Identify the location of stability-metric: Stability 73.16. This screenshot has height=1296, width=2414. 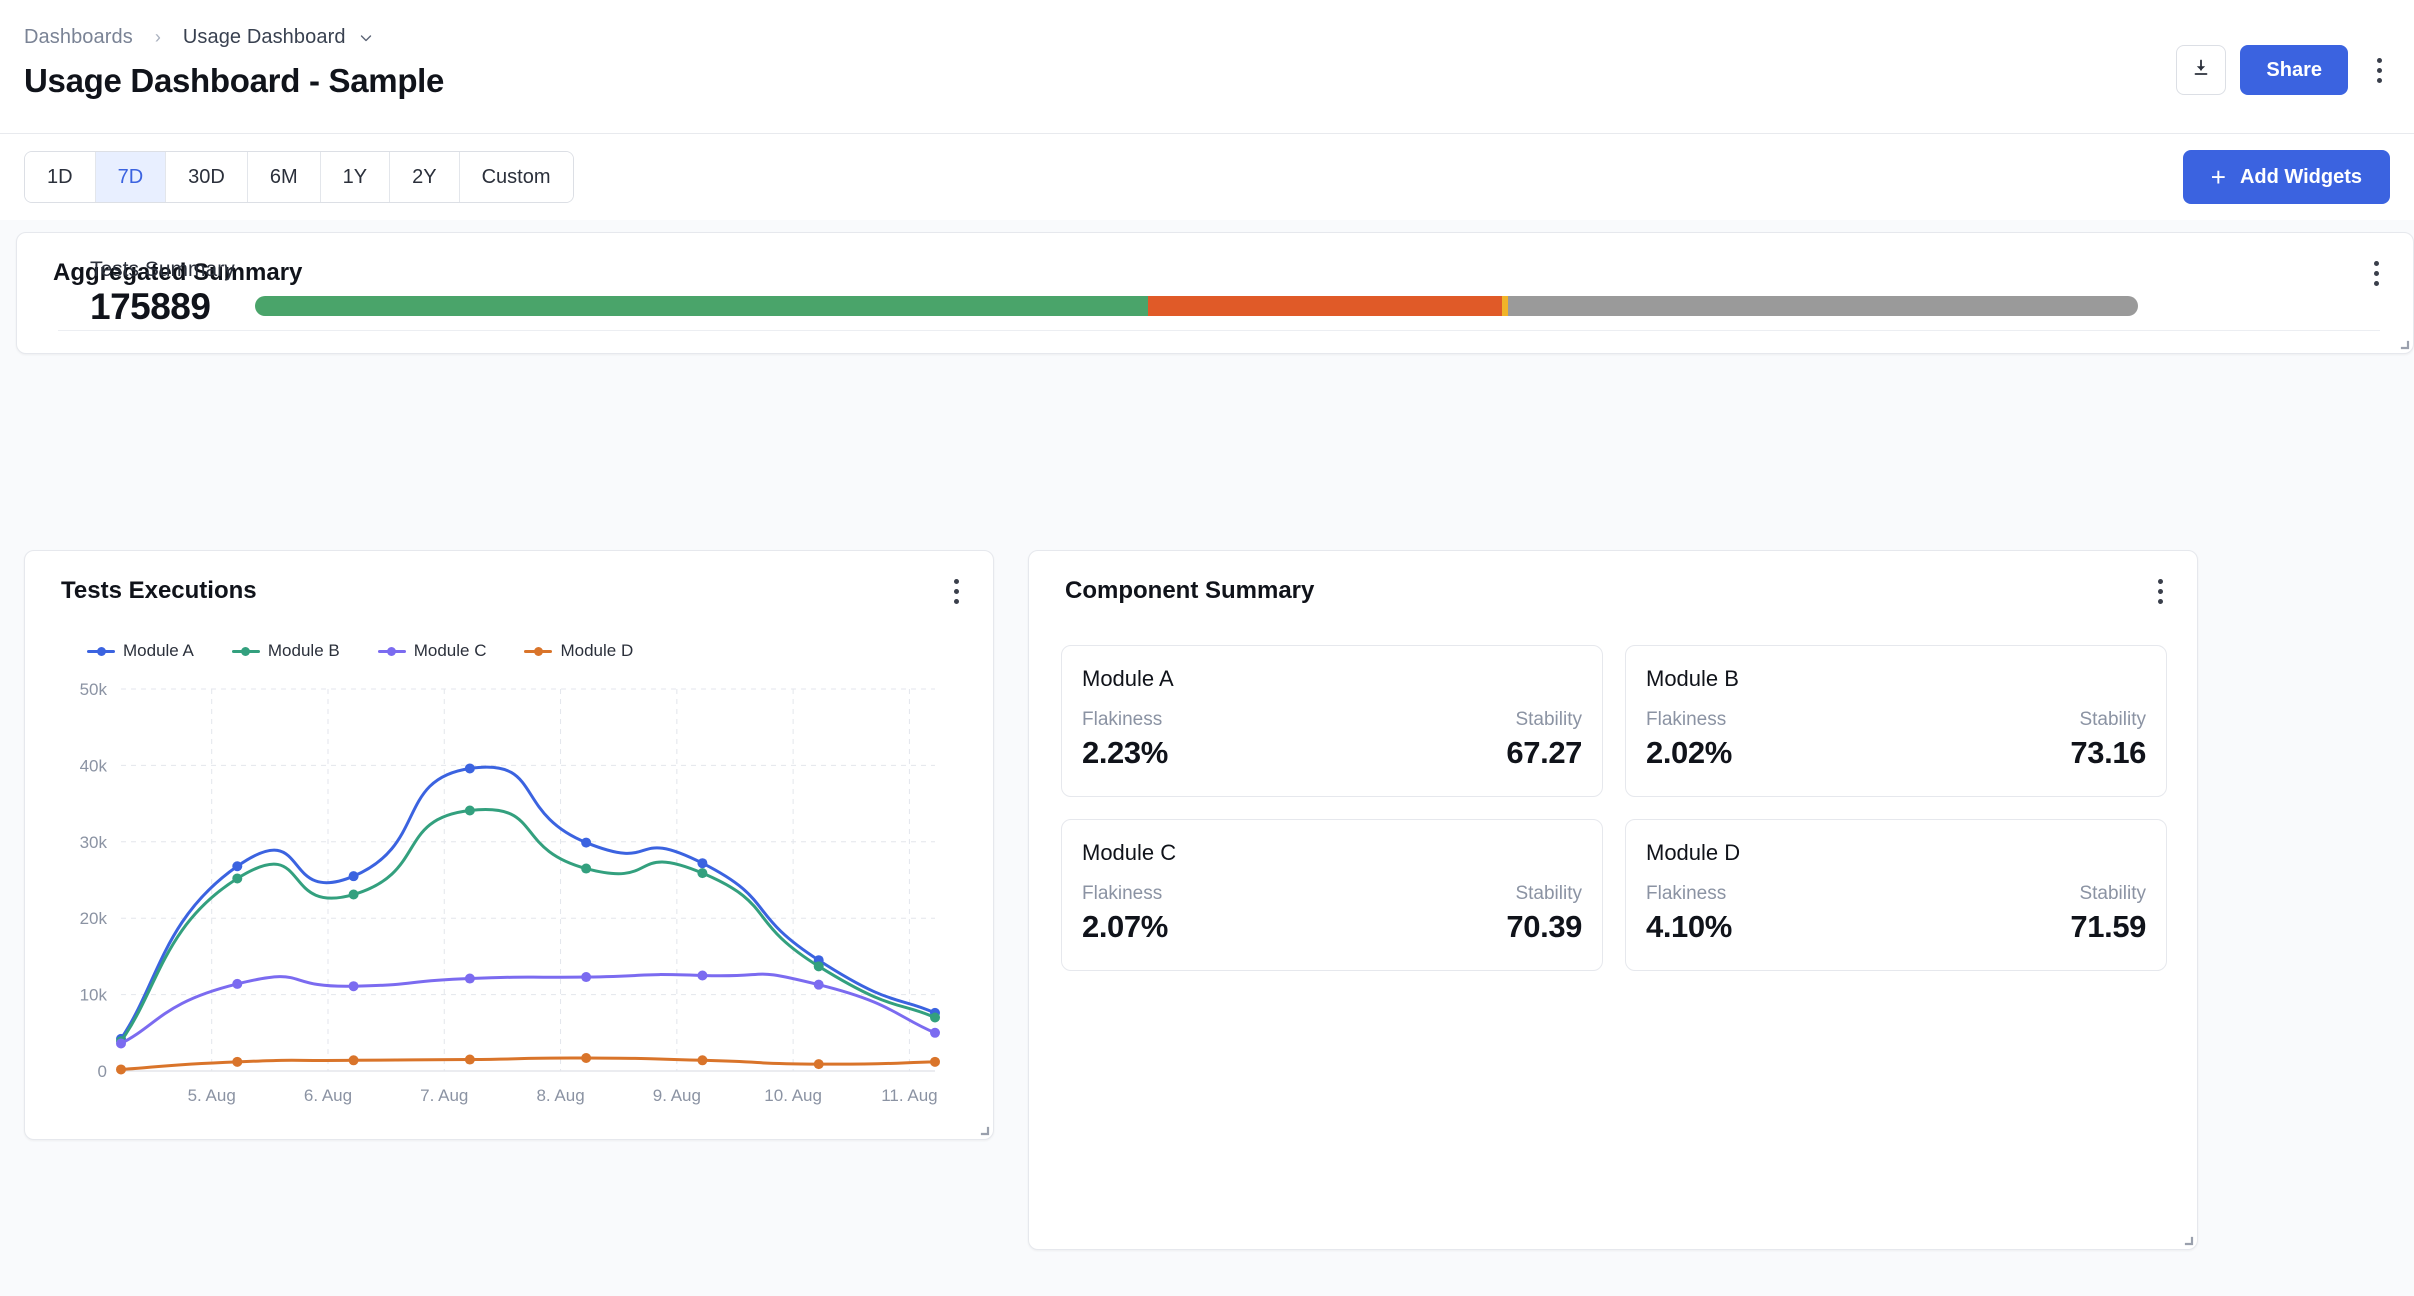
(2108, 740).